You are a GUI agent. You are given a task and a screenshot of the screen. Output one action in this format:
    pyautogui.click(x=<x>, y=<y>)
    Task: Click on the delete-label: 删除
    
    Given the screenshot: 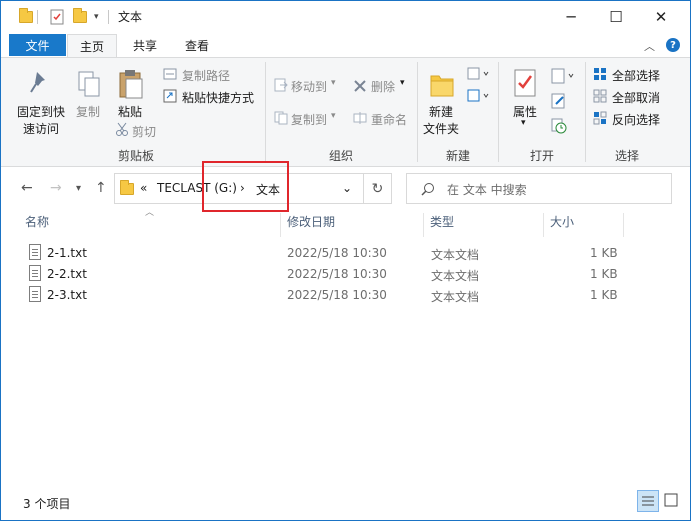 What is the action you would take?
    pyautogui.click(x=383, y=86)
    